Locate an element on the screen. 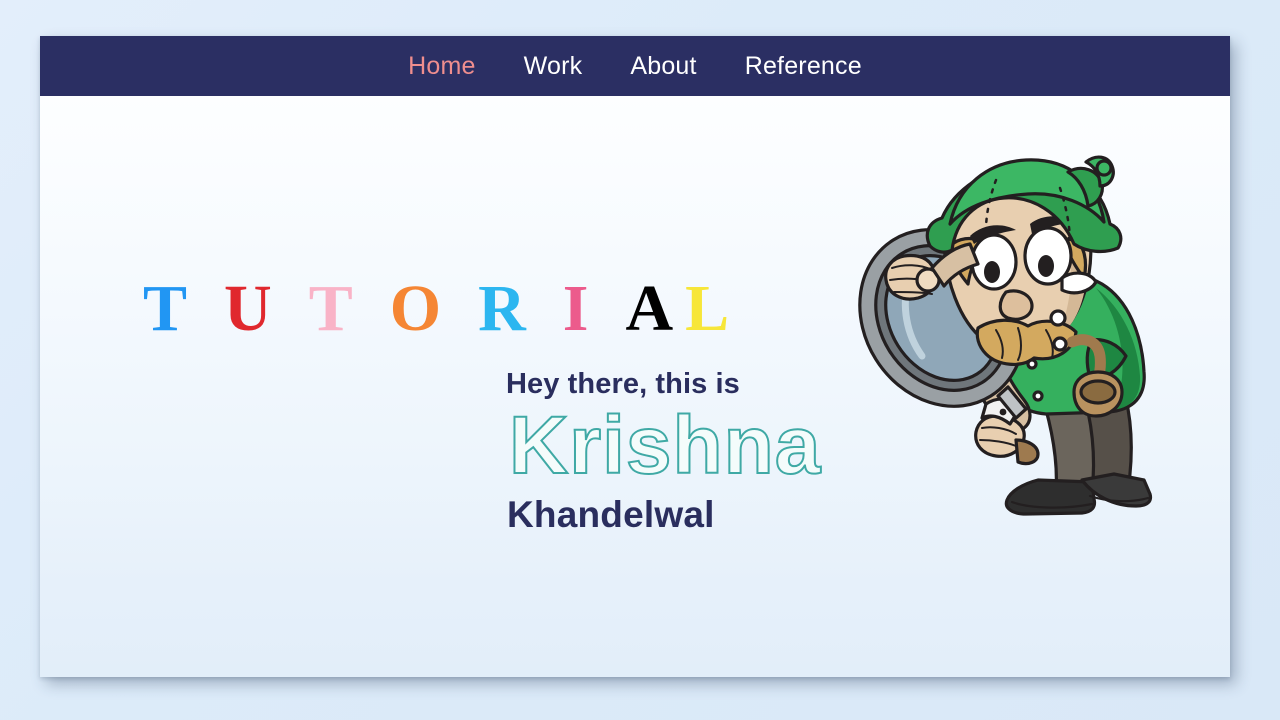 This screenshot has height=720, width=1280. top-navigation-bar: Home Work About Reference is located at coordinates (635, 66).